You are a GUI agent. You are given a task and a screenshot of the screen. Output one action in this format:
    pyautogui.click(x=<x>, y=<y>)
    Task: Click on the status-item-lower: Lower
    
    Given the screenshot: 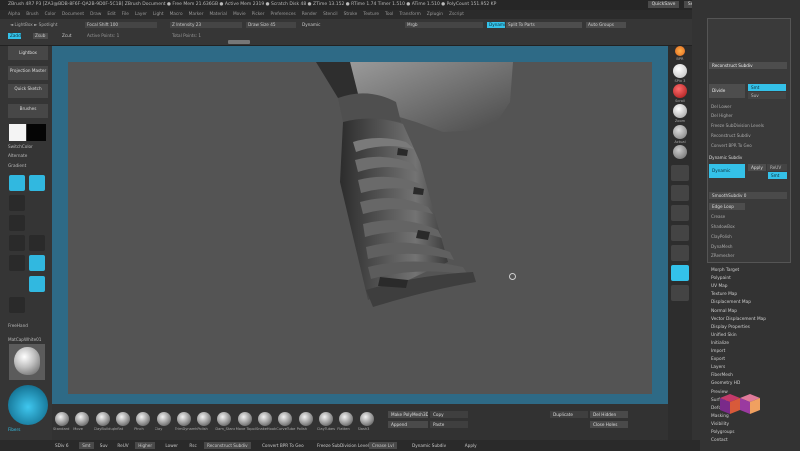 What is the action you would take?
    pyautogui.click(x=171, y=445)
    